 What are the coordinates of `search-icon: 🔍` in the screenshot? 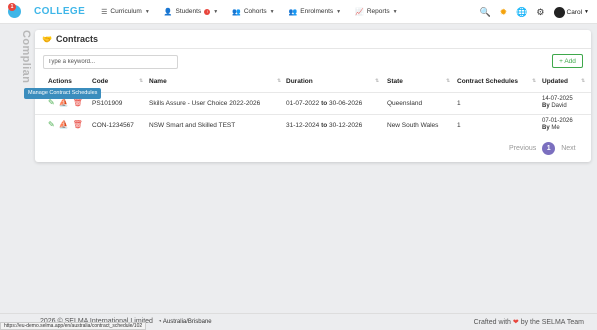 It's located at (484, 12).